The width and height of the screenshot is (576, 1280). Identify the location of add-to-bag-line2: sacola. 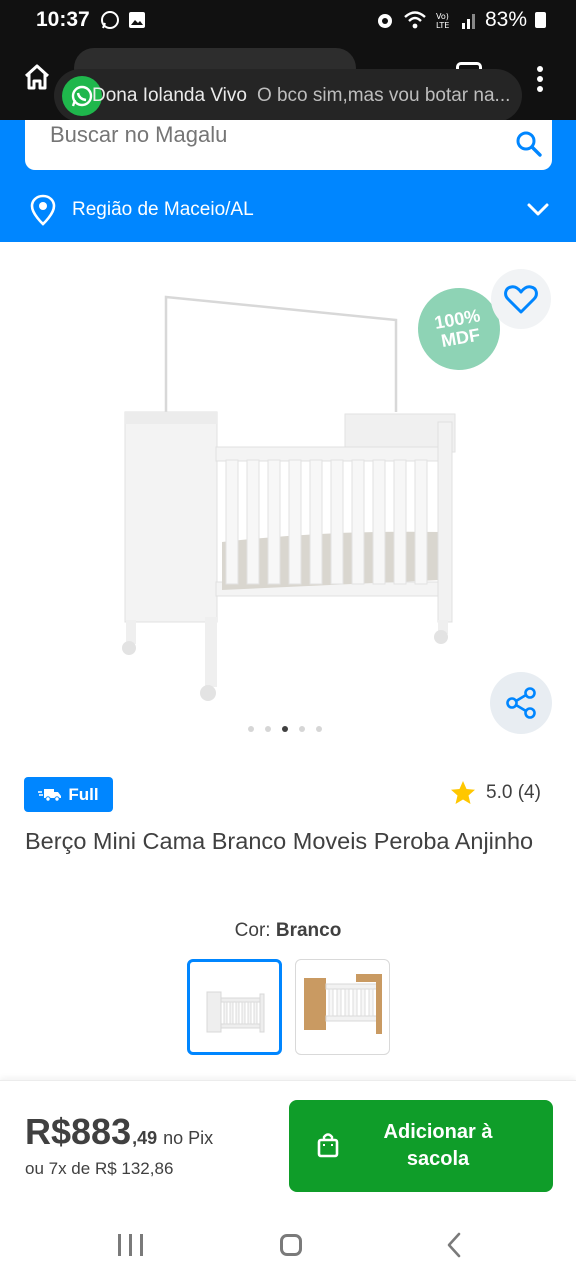
(438, 1159).